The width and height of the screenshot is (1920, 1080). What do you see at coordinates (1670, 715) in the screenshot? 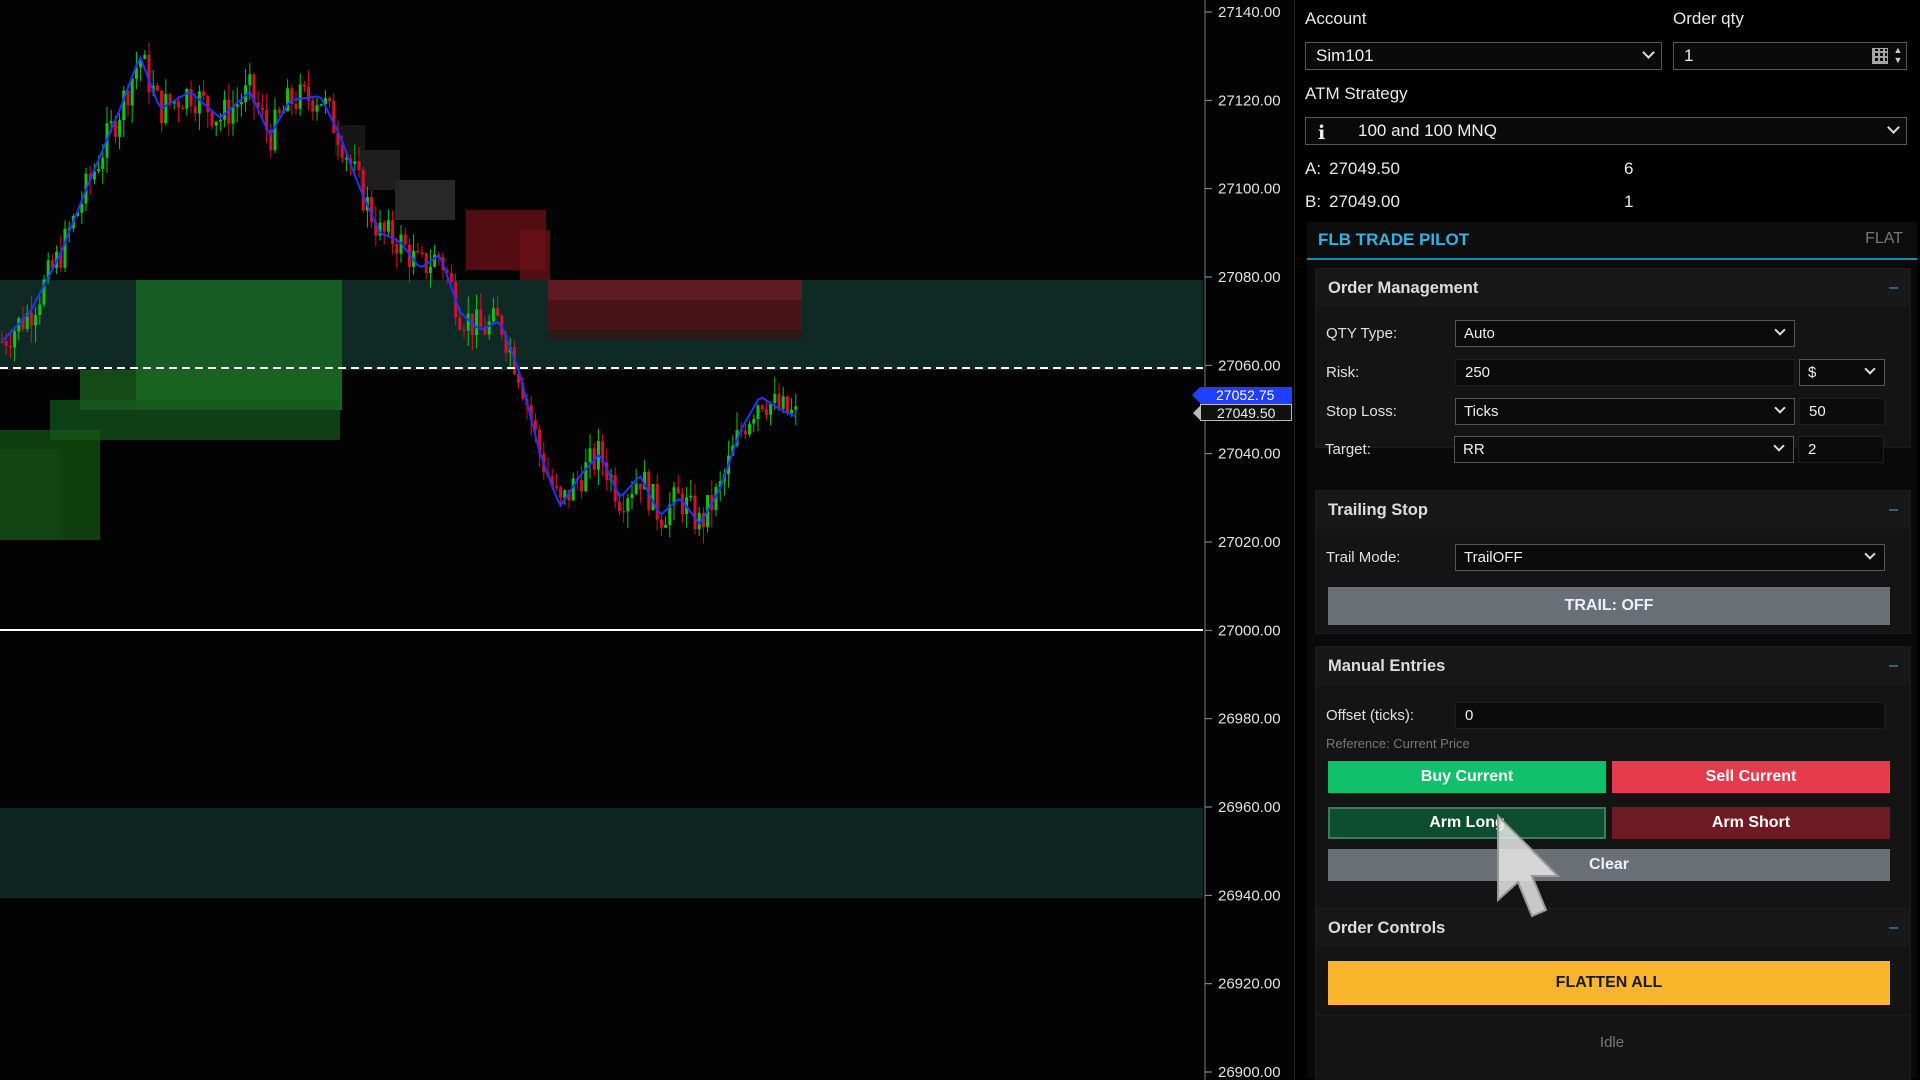
I see `offset-ticks-input: 0` at bounding box center [1670, 715].